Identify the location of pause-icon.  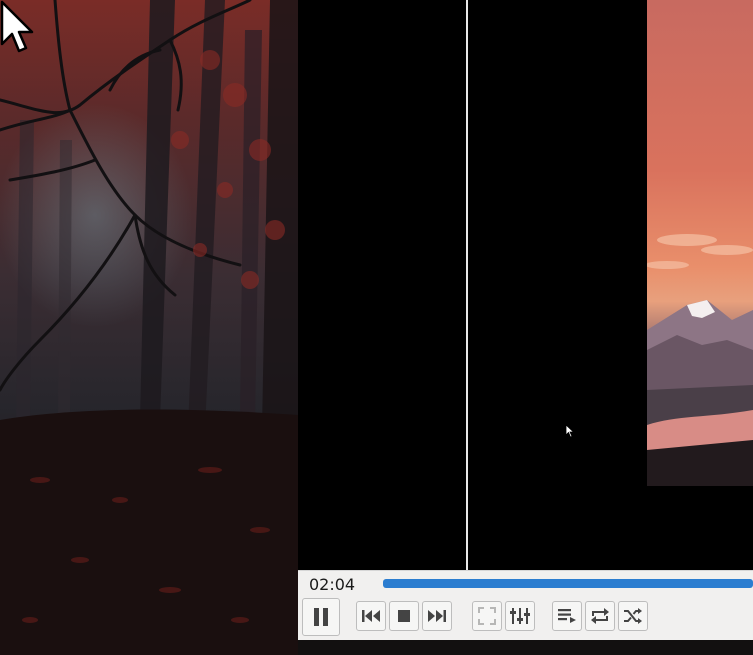
(321, 617).